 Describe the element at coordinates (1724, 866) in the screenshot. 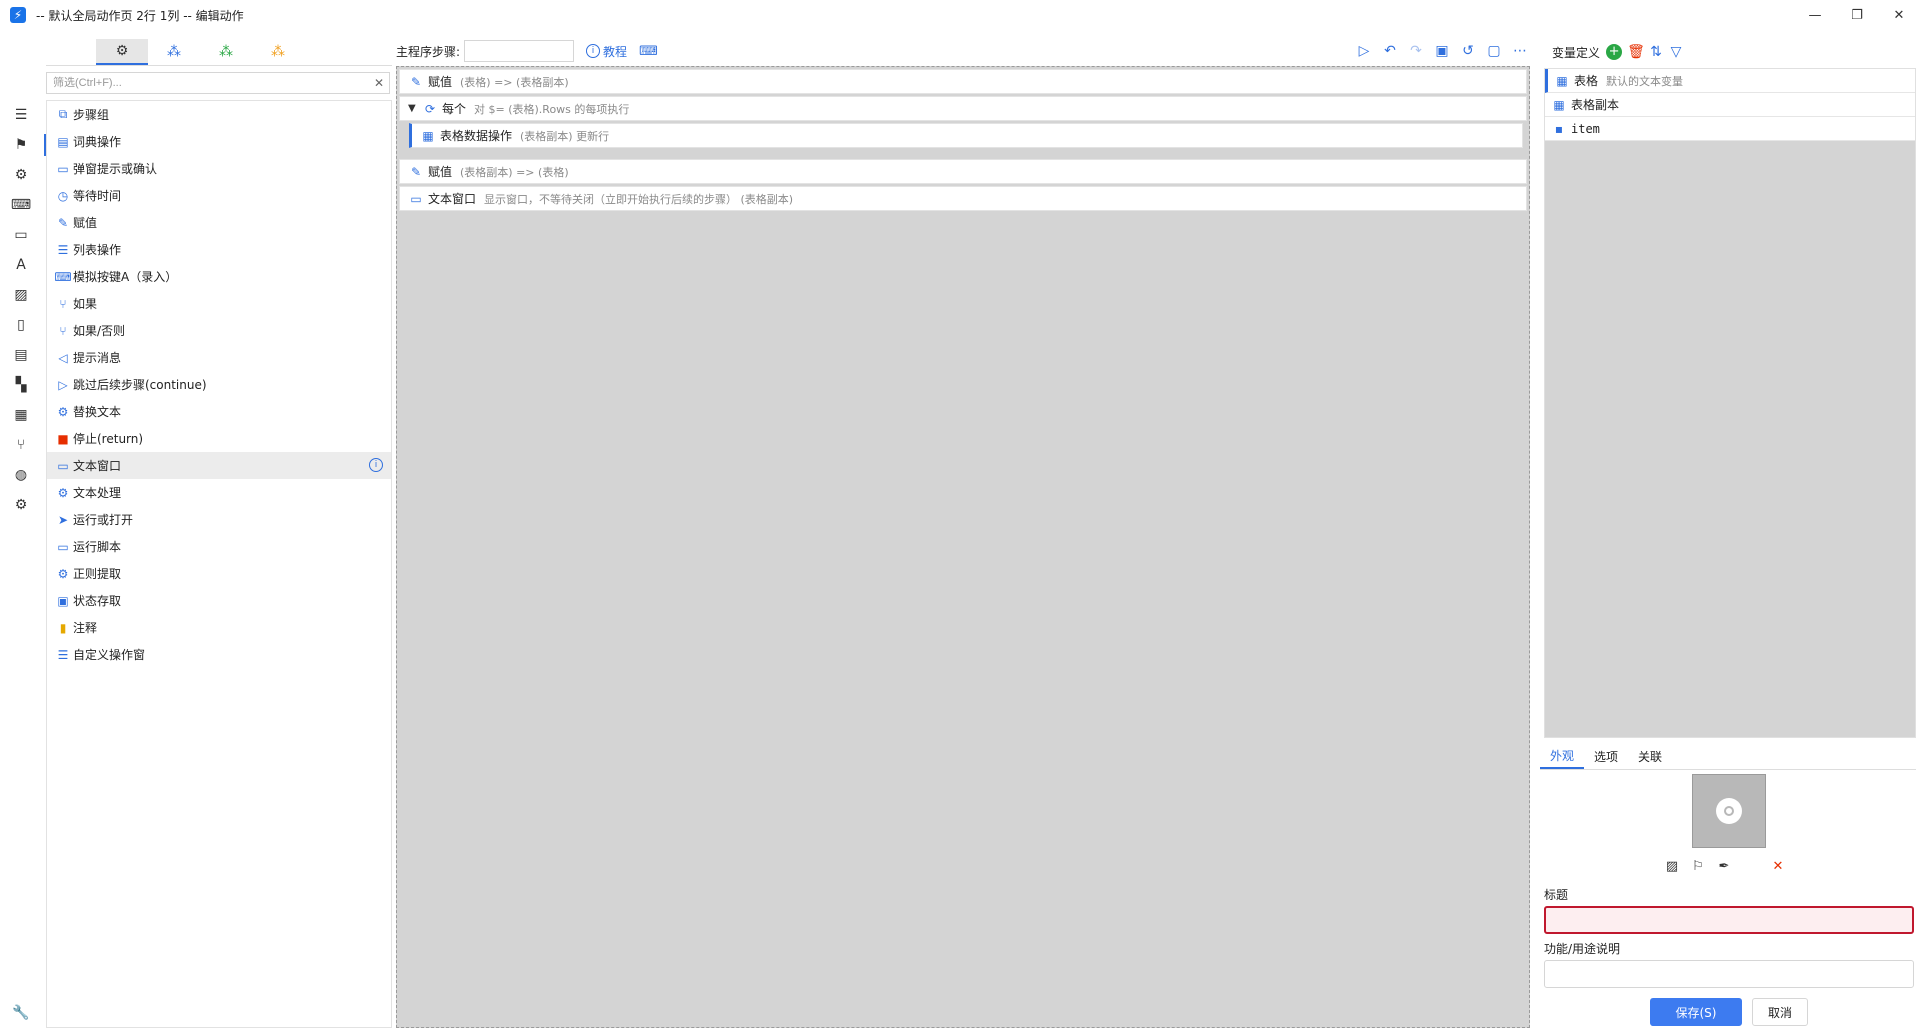

I see `eyedropper-icon: ✒` at that location.